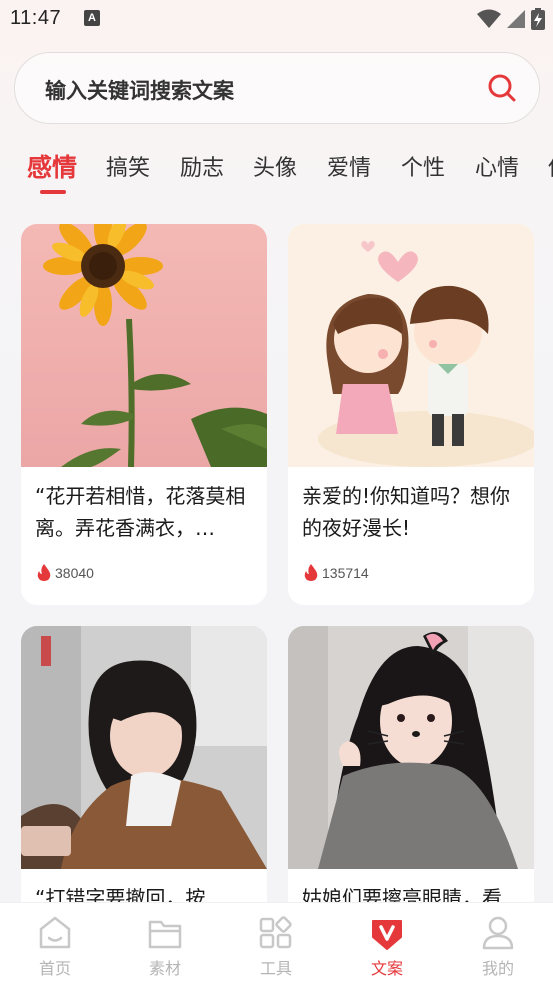 The width and height of the screenshot is (553, 984). What do you see at coordinates (489, 18) in the screenshot?
I see `wifi-icon` at bounding box center [489, 18].